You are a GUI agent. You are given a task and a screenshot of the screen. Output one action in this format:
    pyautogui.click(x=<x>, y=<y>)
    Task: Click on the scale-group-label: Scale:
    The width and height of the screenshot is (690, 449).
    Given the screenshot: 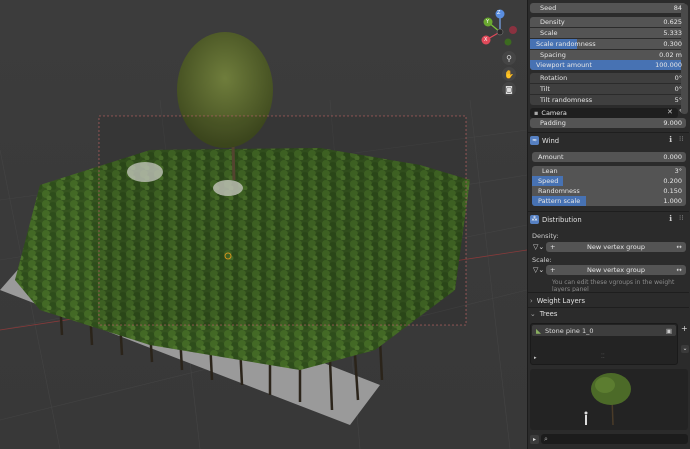 What is the action you would take?
    pyautogui.click(x=542, y=260)
    